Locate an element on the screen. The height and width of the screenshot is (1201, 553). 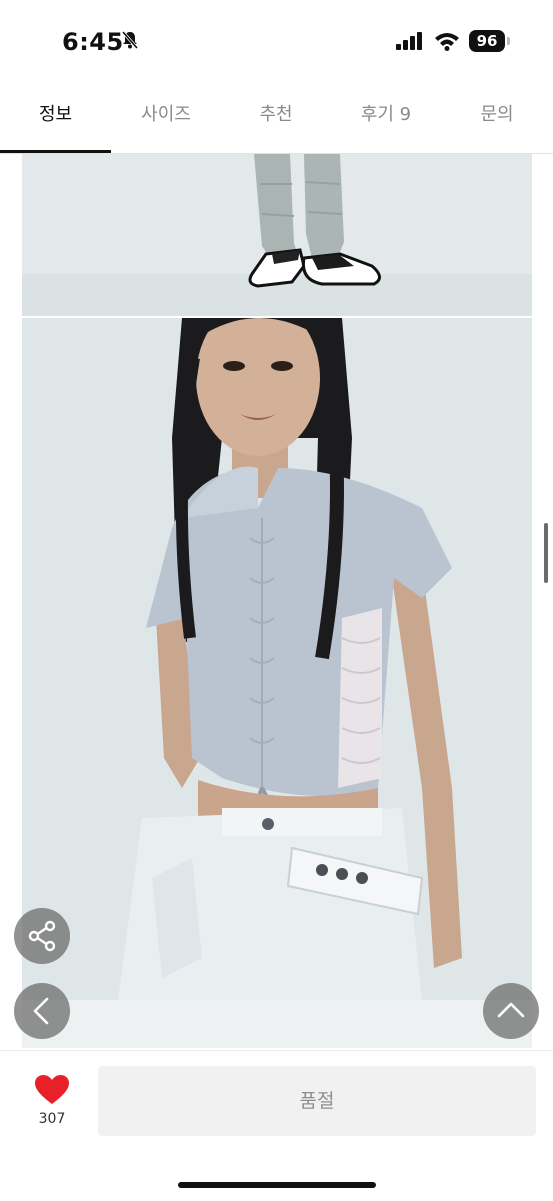
scrollbar-thumb is located at coordinates (546, 553).